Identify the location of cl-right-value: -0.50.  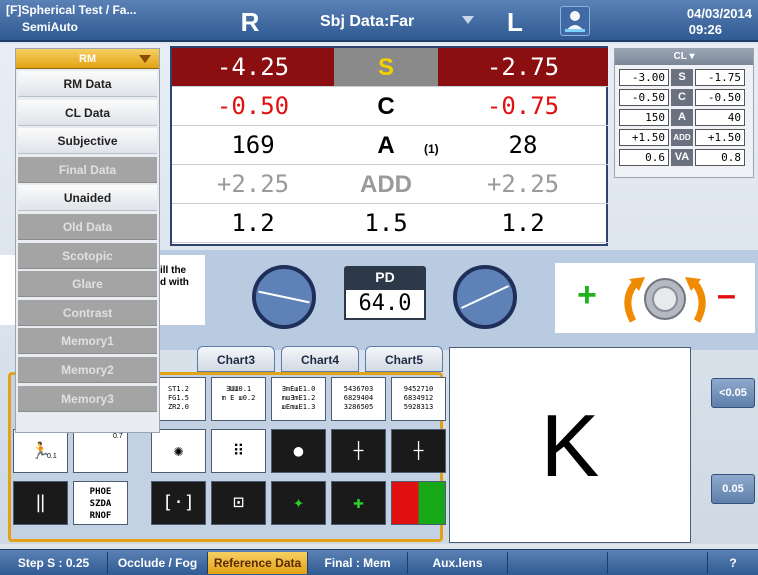
(644, 97).